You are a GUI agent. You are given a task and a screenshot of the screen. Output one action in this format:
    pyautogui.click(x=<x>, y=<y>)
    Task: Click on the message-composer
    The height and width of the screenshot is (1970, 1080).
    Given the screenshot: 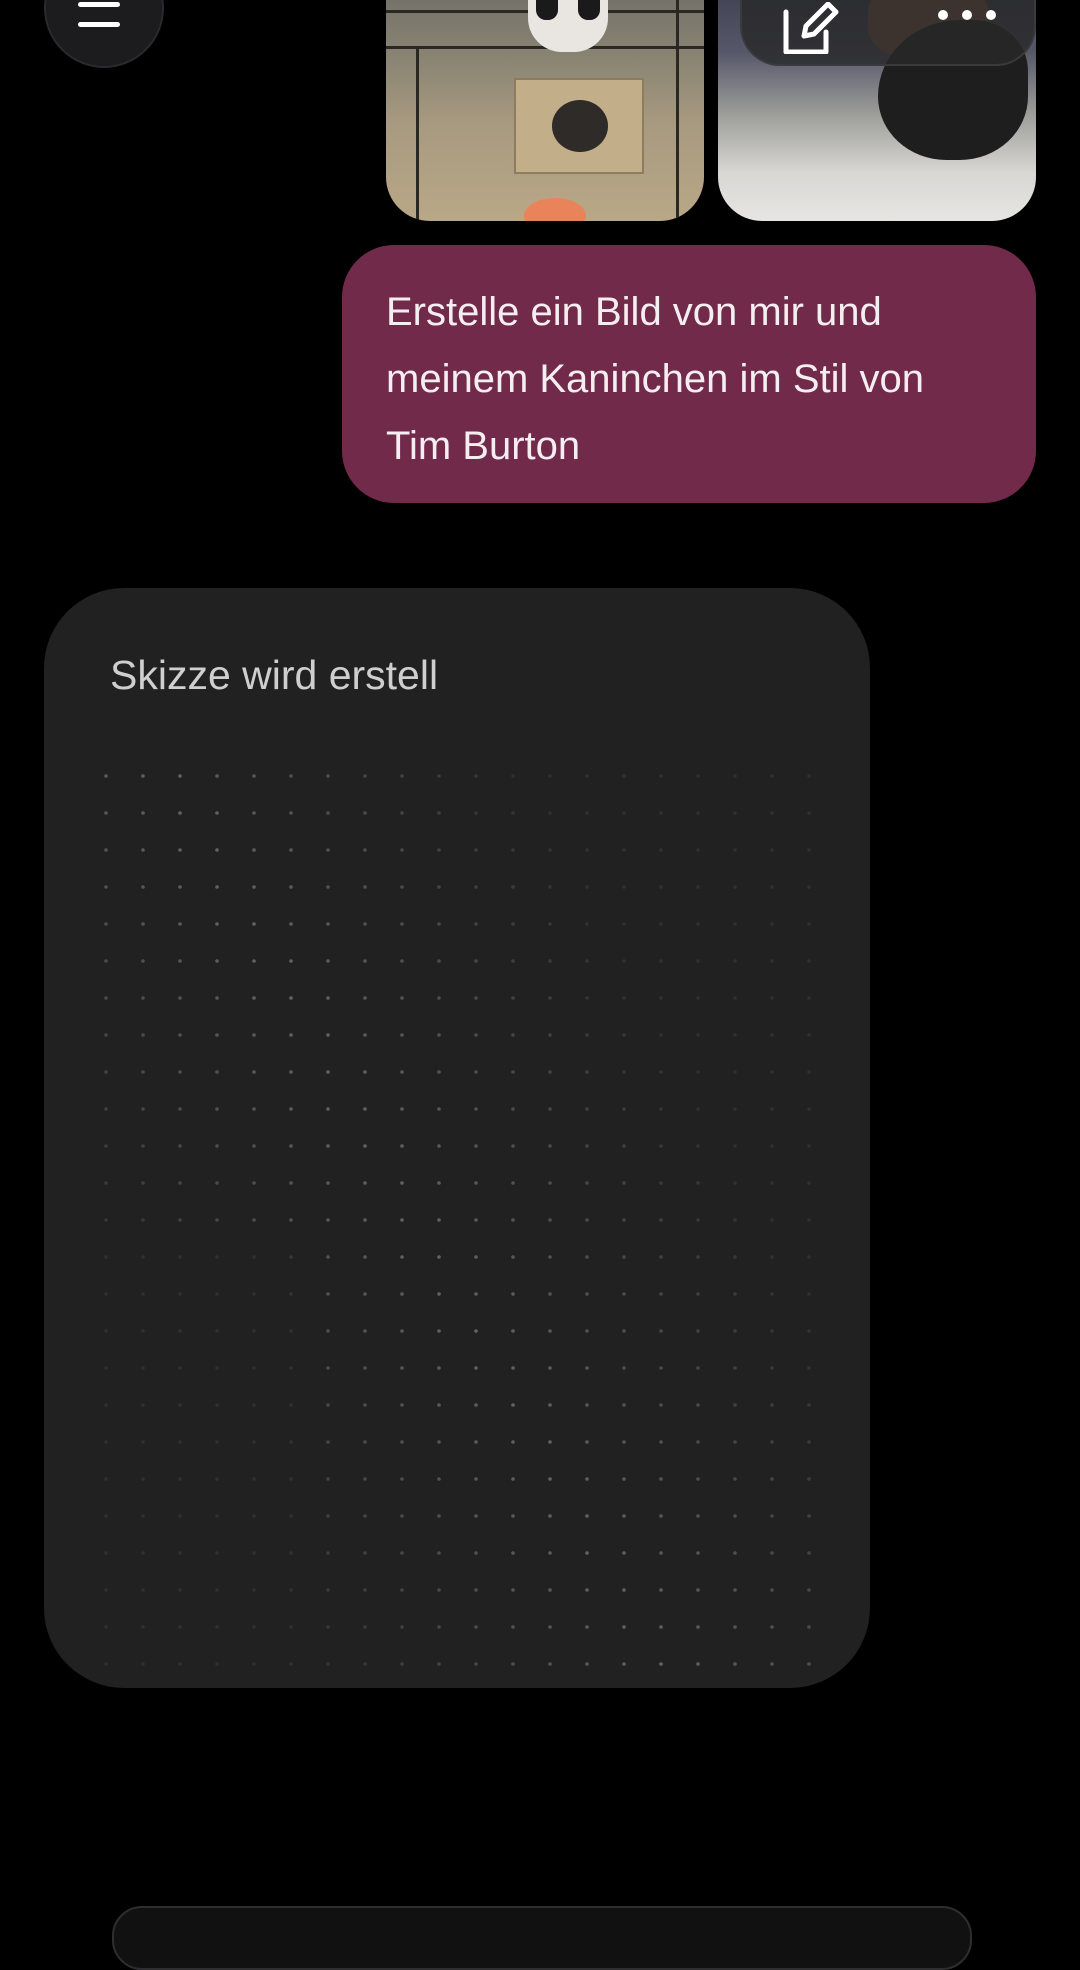 What is the action you would take?
    pyautogui.click(x=542, y=1938)
    